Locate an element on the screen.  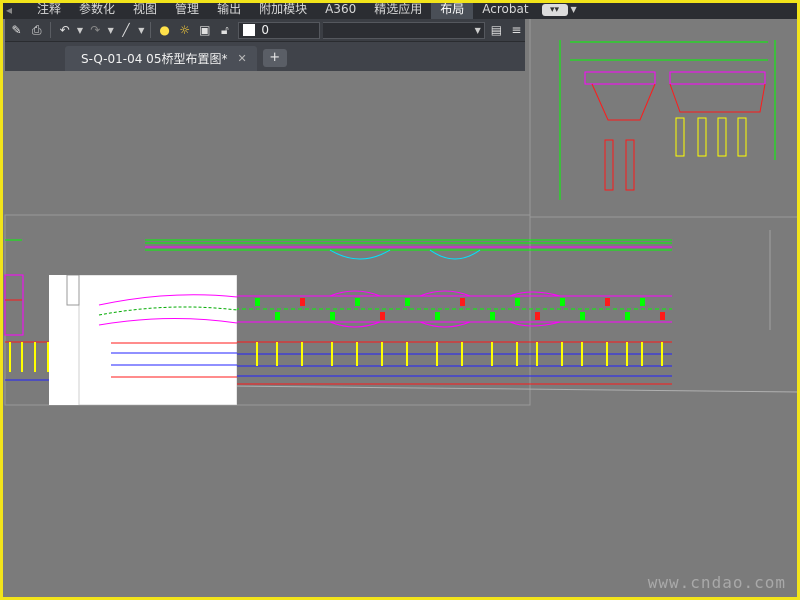
ribbon-minimize-button: ▾▾ is located at coordinates (554, 9).